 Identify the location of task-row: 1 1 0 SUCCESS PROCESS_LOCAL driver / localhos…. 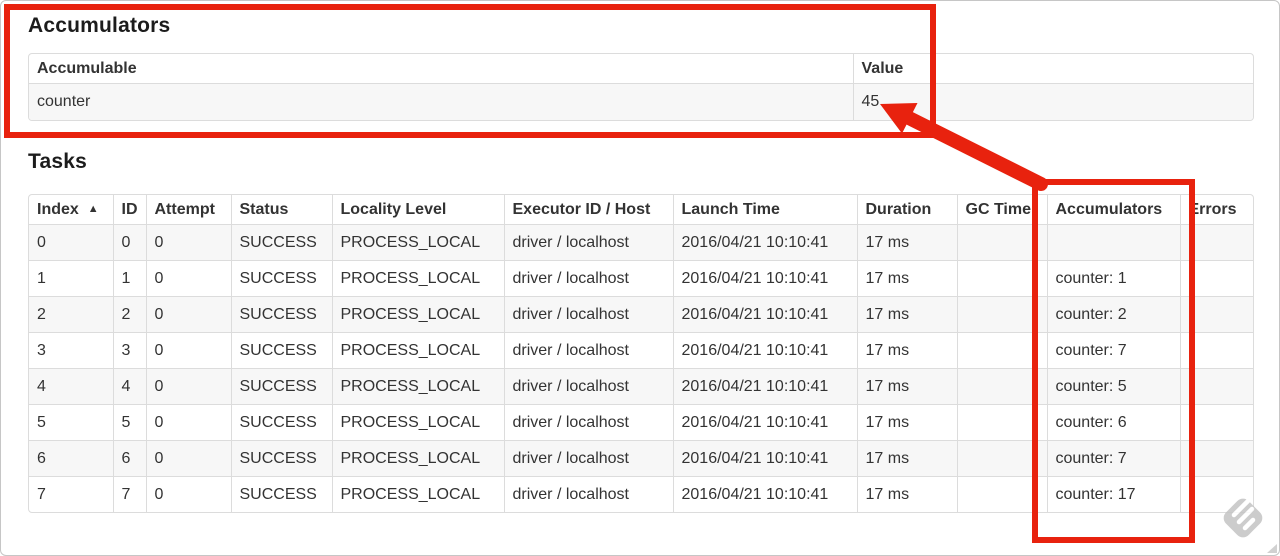
(641, 278).